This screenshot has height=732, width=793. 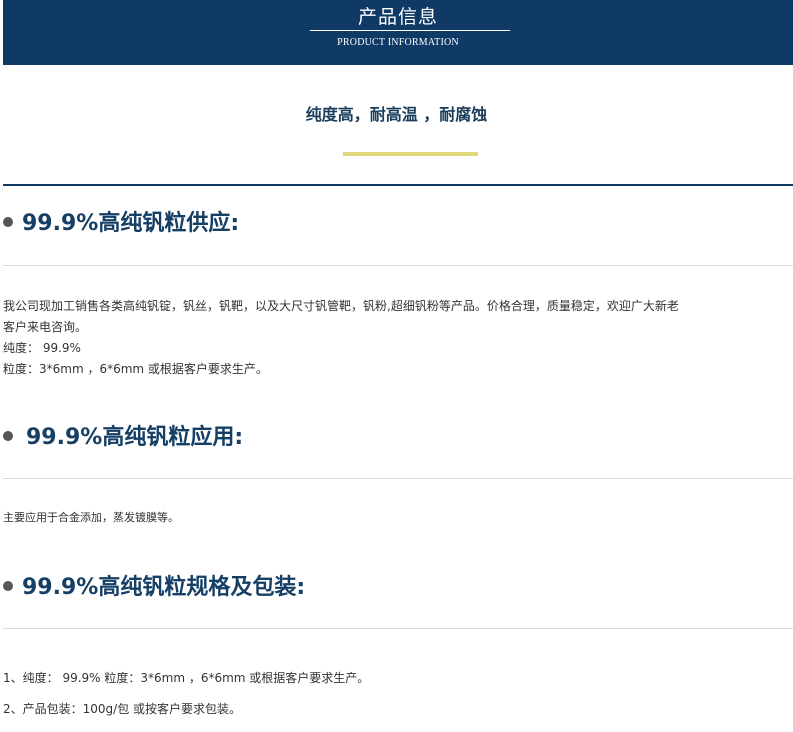 I want to click on section-heading-application: 99.9%高纯钒粒应用:, so click(x=123, y=435).